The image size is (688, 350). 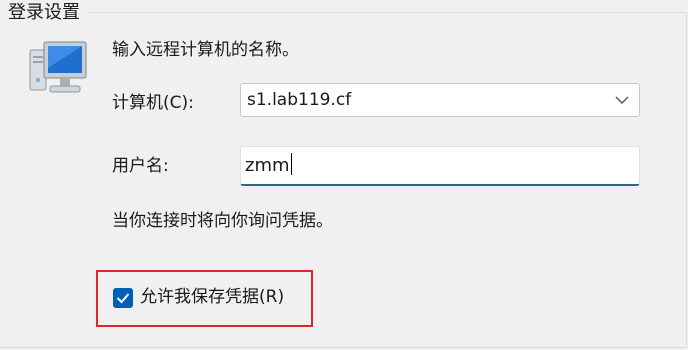 I want to click on group-title: 登录设置, so click(x=44, y=13).